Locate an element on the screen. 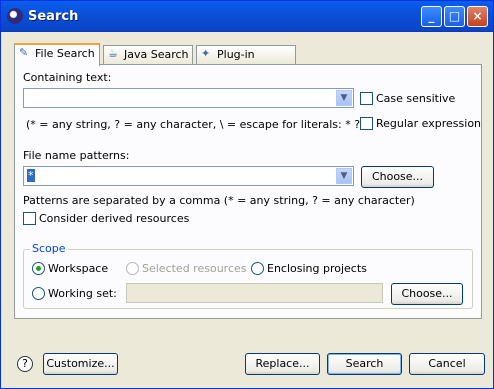  minimize-button: _ is located at coordinates (431, 16).